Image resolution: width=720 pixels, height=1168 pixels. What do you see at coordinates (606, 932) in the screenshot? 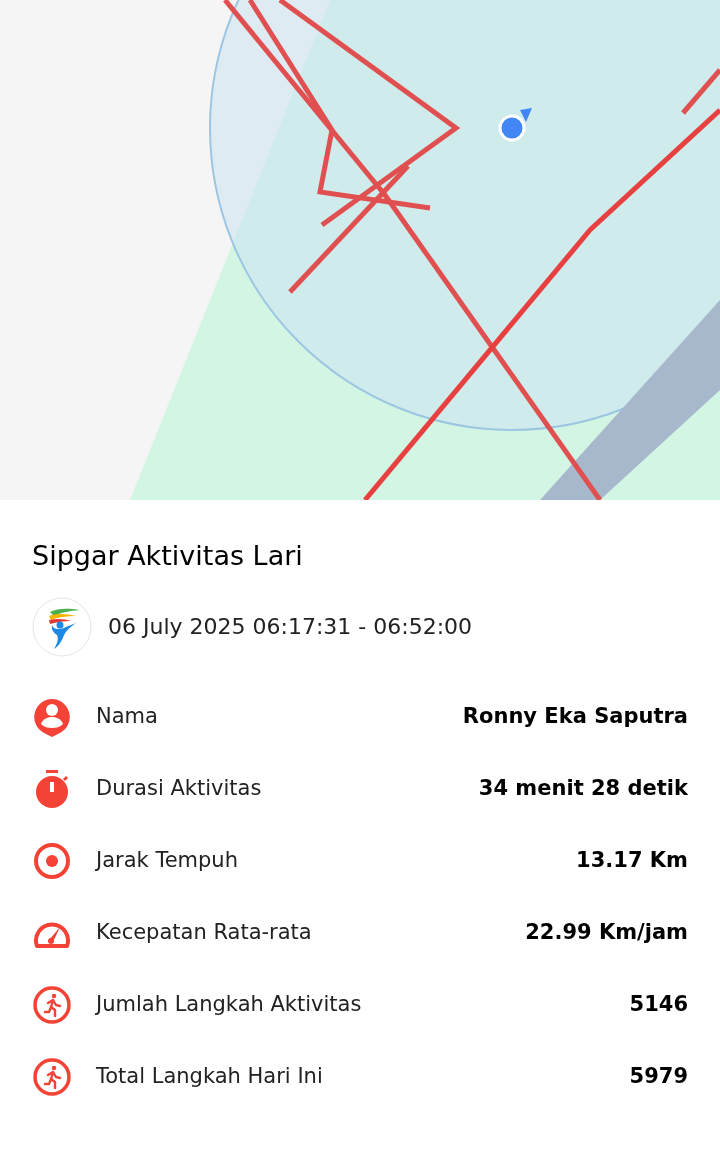
I see `stat-value: 22.99 Km/jam` at bounding box center [606, 932].